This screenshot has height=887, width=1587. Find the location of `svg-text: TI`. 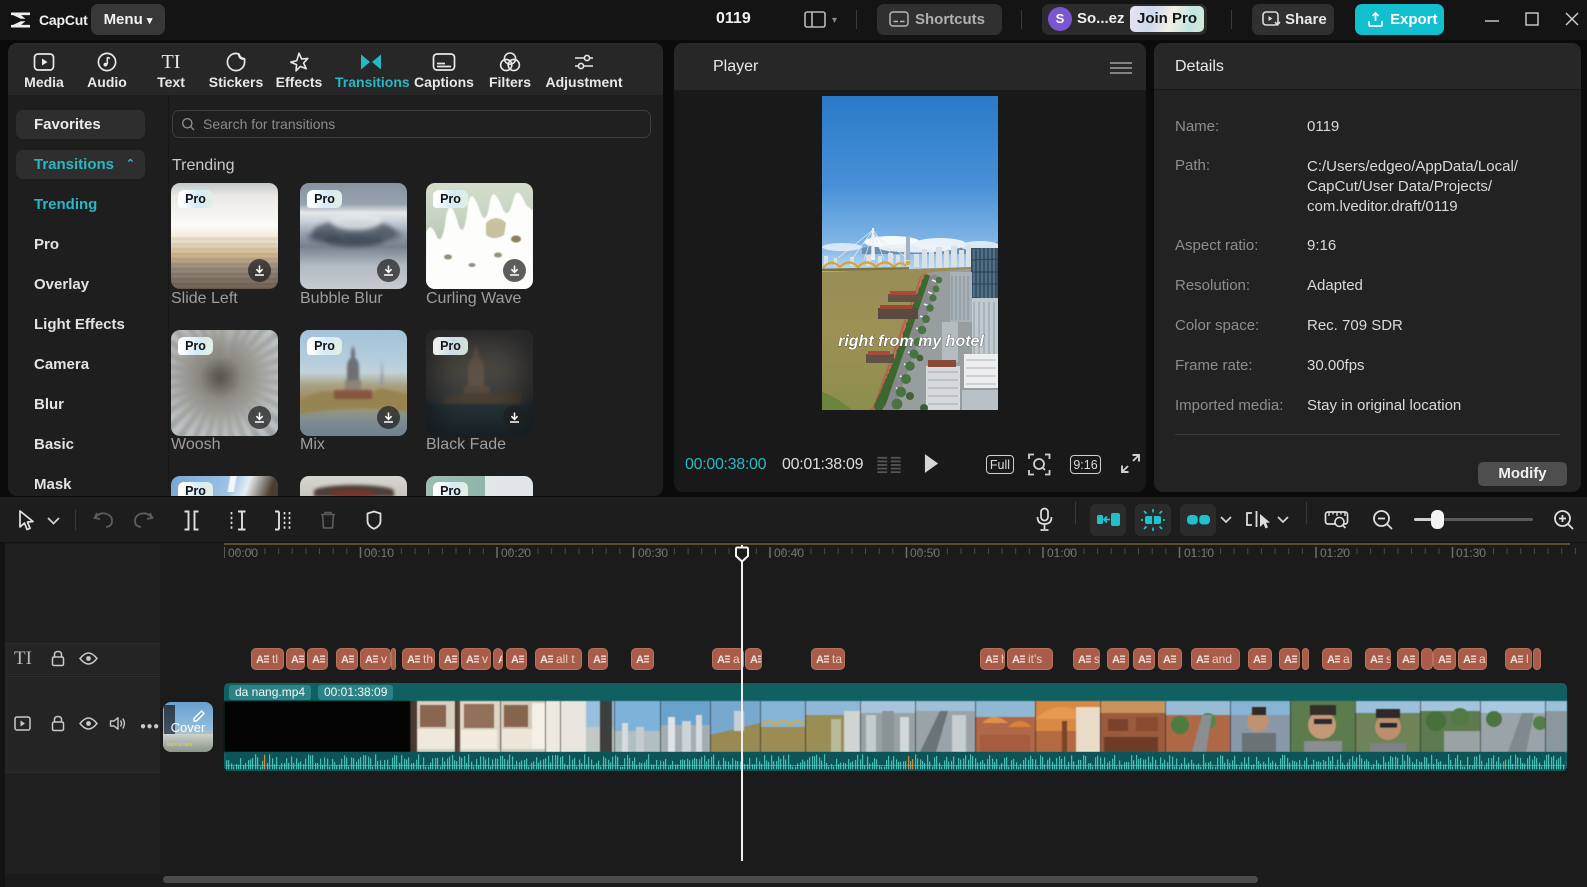

svg-text: TI is located at coordinates (171, 62).